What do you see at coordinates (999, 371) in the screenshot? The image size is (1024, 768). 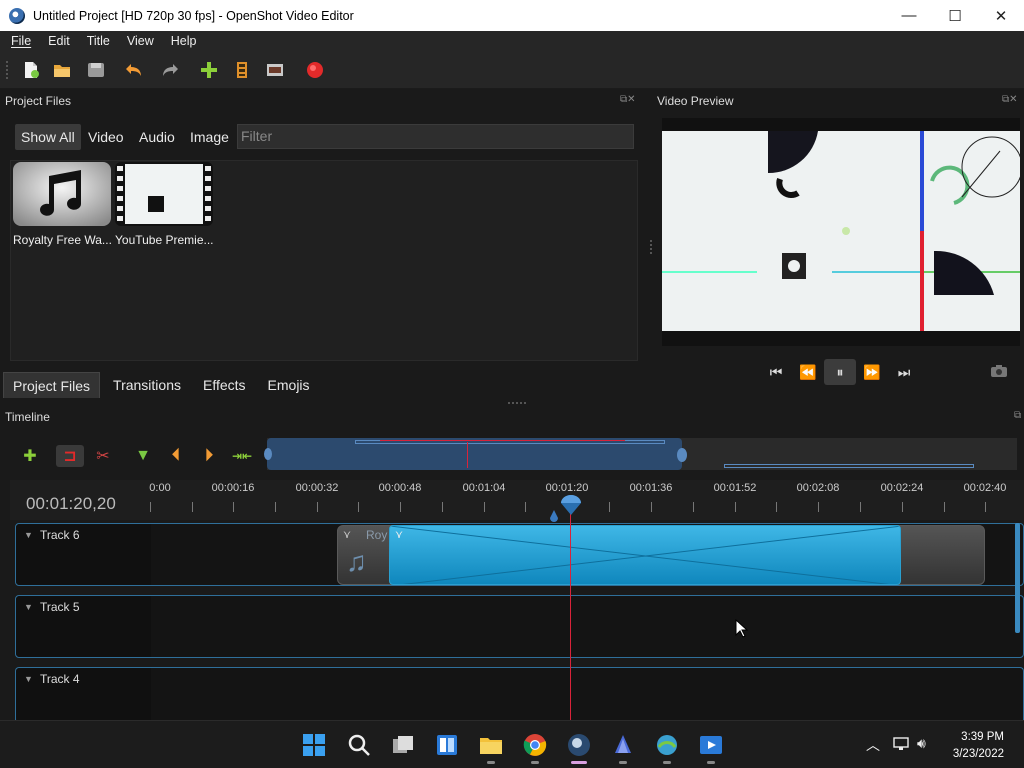 I see `camera-icon` at bounding box center [999, 371].